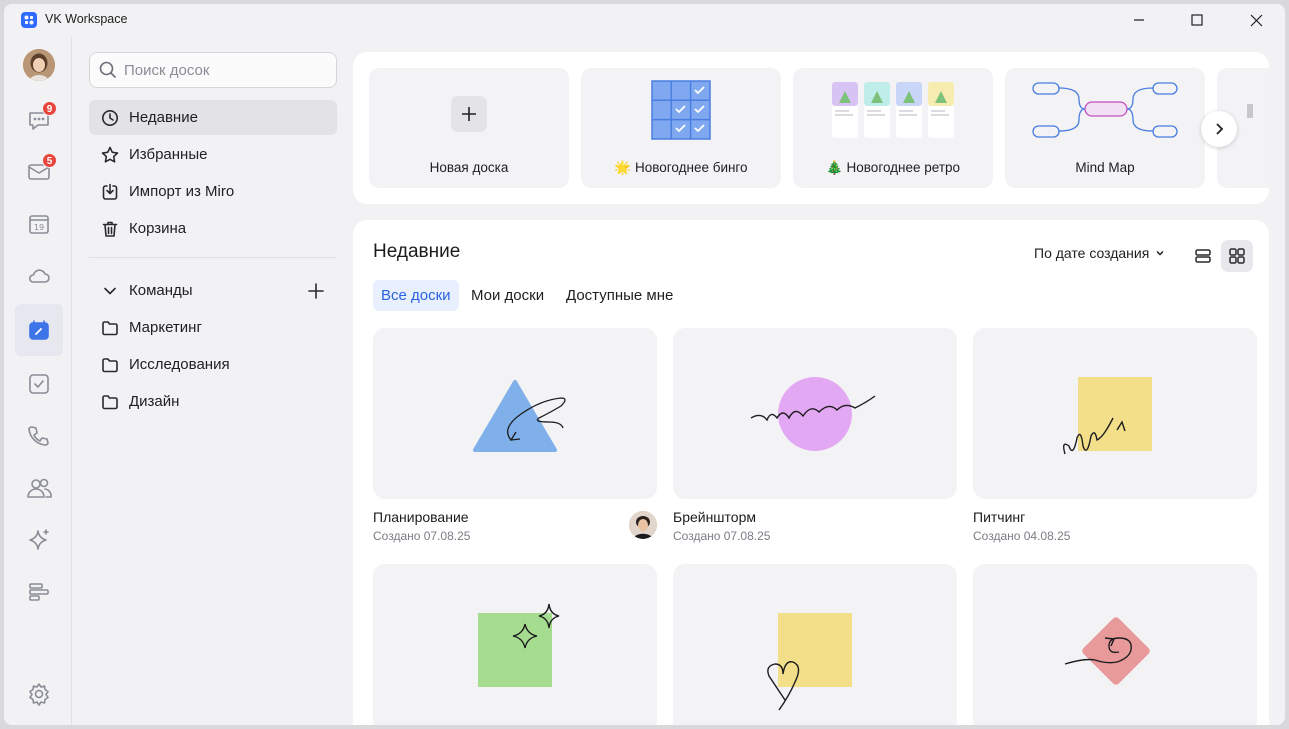  Describe the element at coordinates (39, 227) in the screenshot. I see `calendar-day: 19` at that location.